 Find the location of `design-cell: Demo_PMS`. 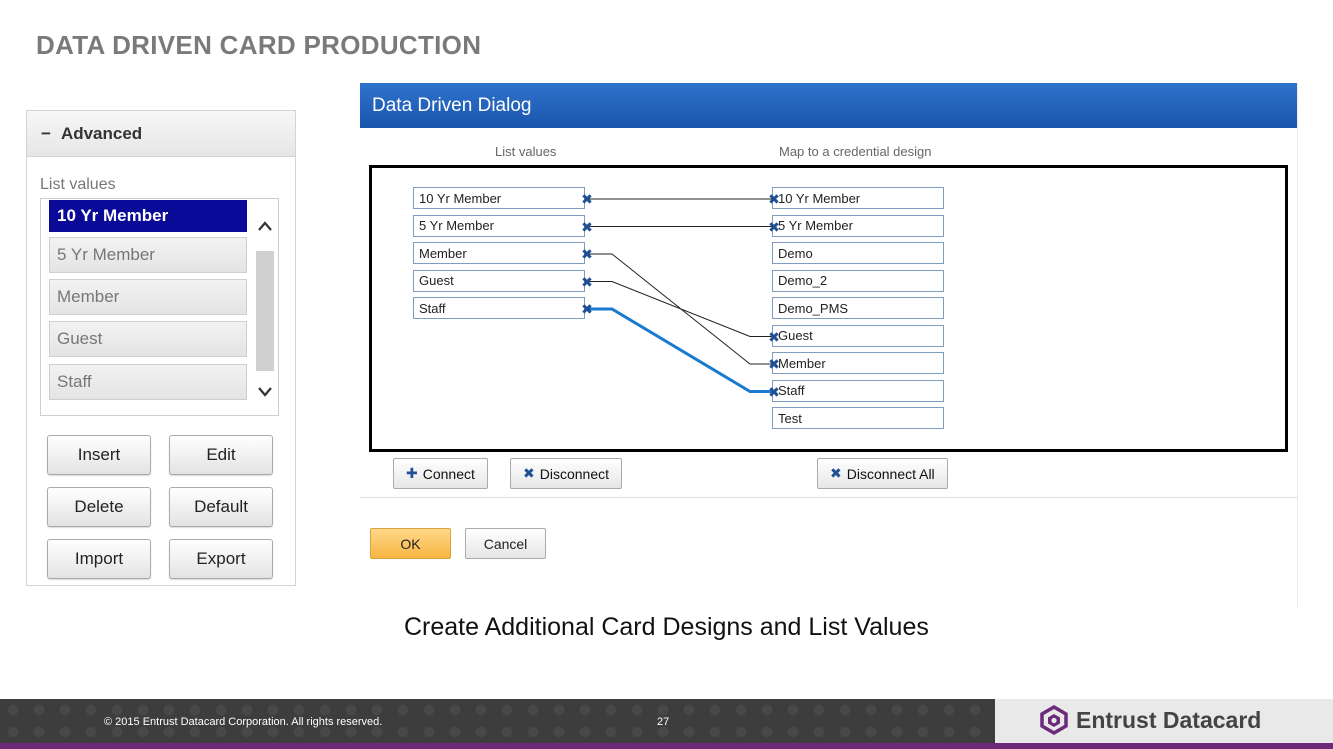

design-cell: Demo_PMS is located at coordinates (858, 308).